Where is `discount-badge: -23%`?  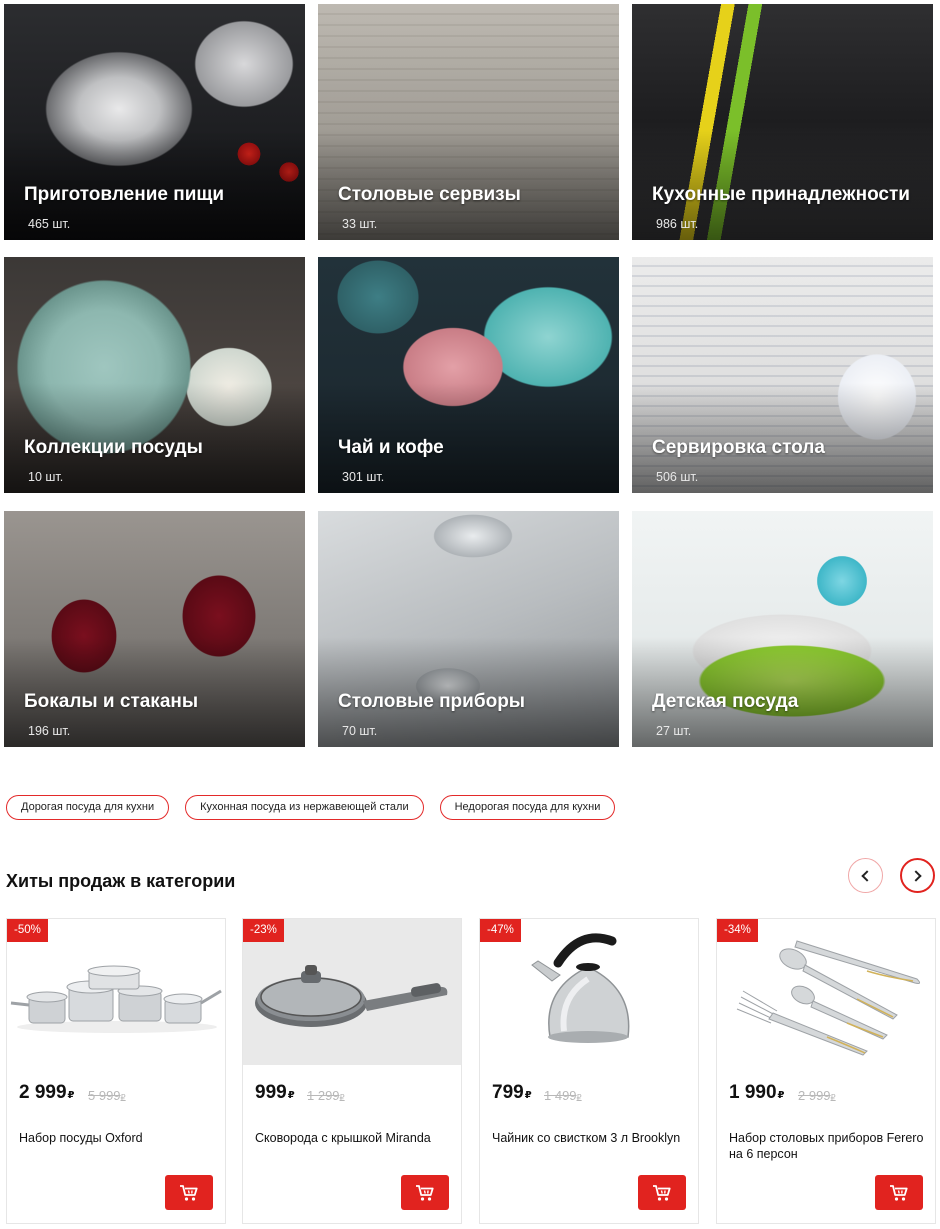 discount-badge: -23% is located at coordinates (263, 930).